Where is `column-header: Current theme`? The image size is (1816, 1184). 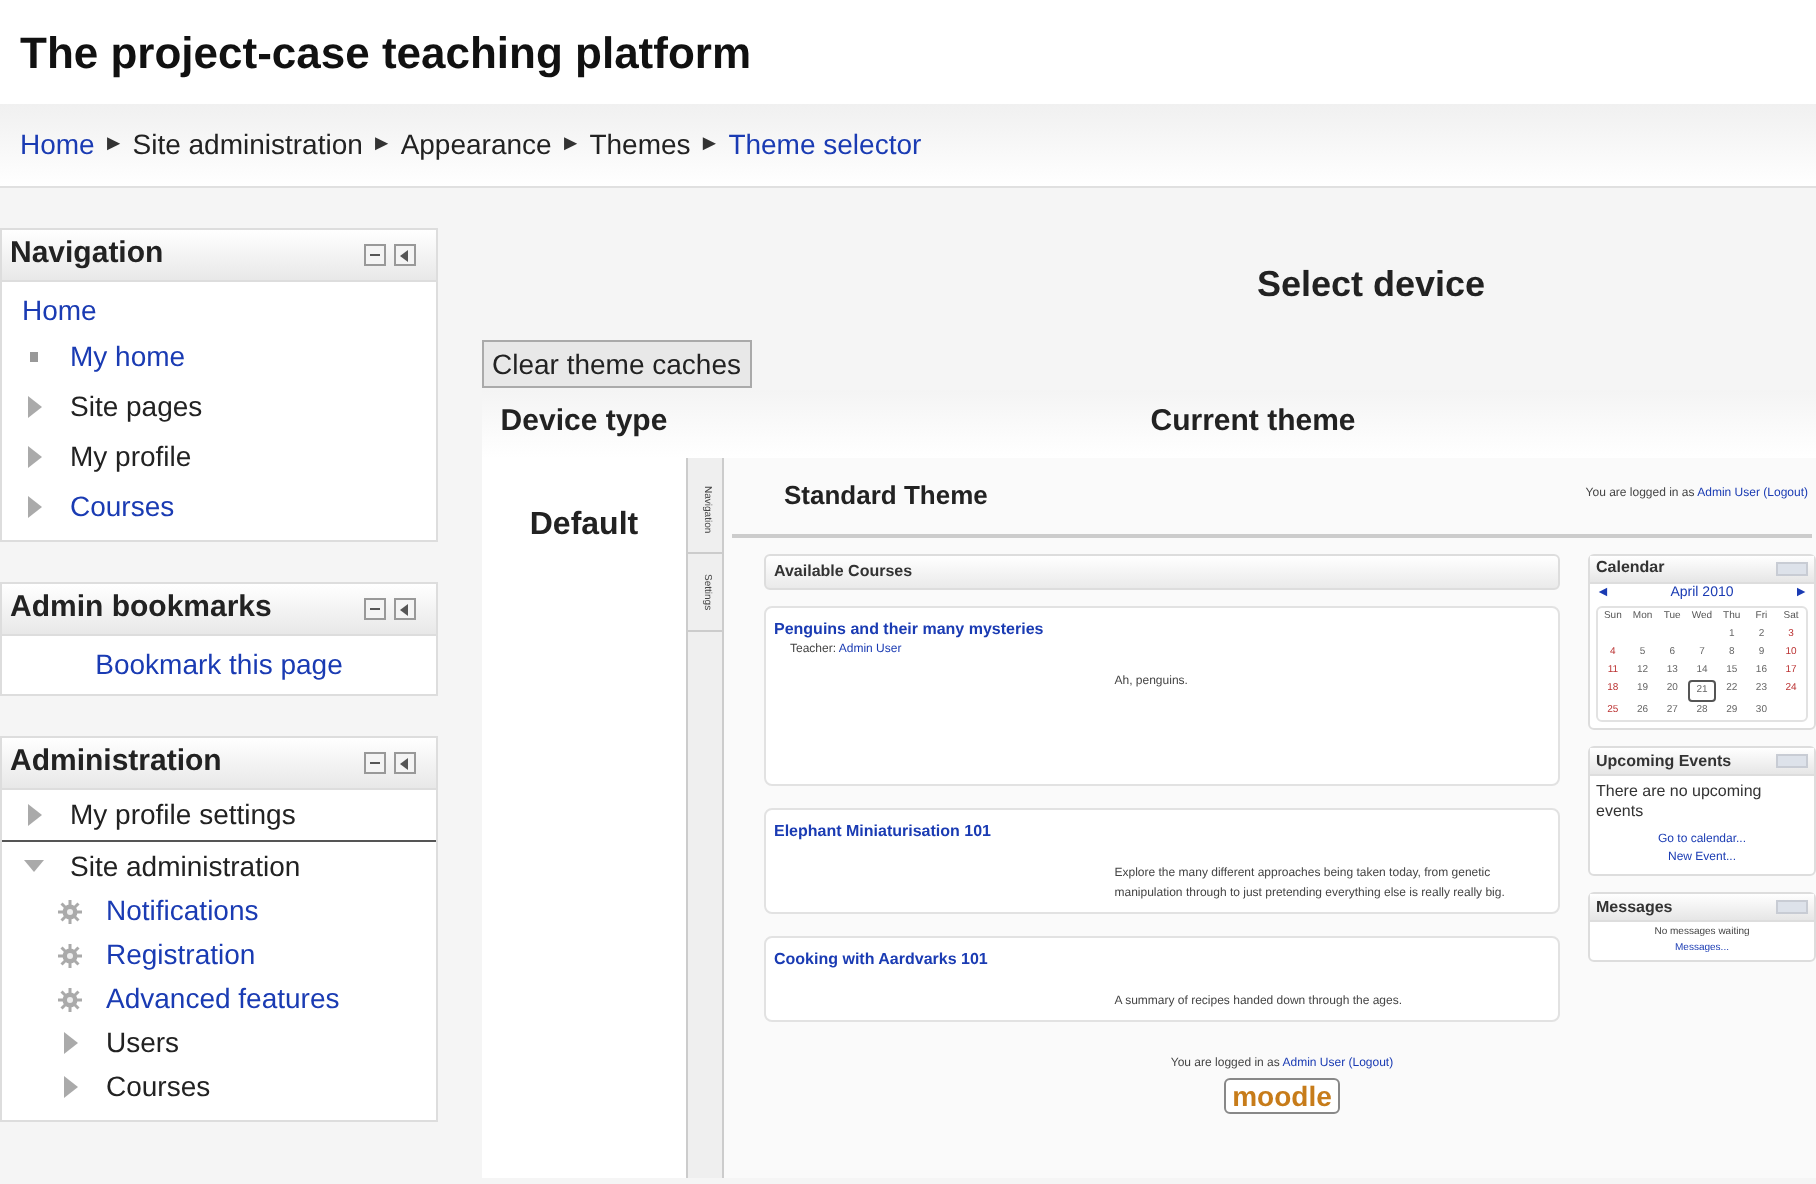
column-header: Current theme is located at coordinates (1253, 422).